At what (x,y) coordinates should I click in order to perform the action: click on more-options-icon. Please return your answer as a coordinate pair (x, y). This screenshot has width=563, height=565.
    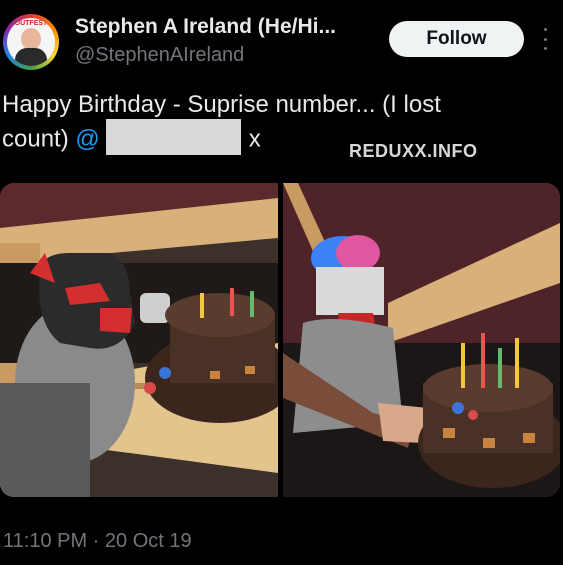
    Looking at the image, I should click on (545, 39).